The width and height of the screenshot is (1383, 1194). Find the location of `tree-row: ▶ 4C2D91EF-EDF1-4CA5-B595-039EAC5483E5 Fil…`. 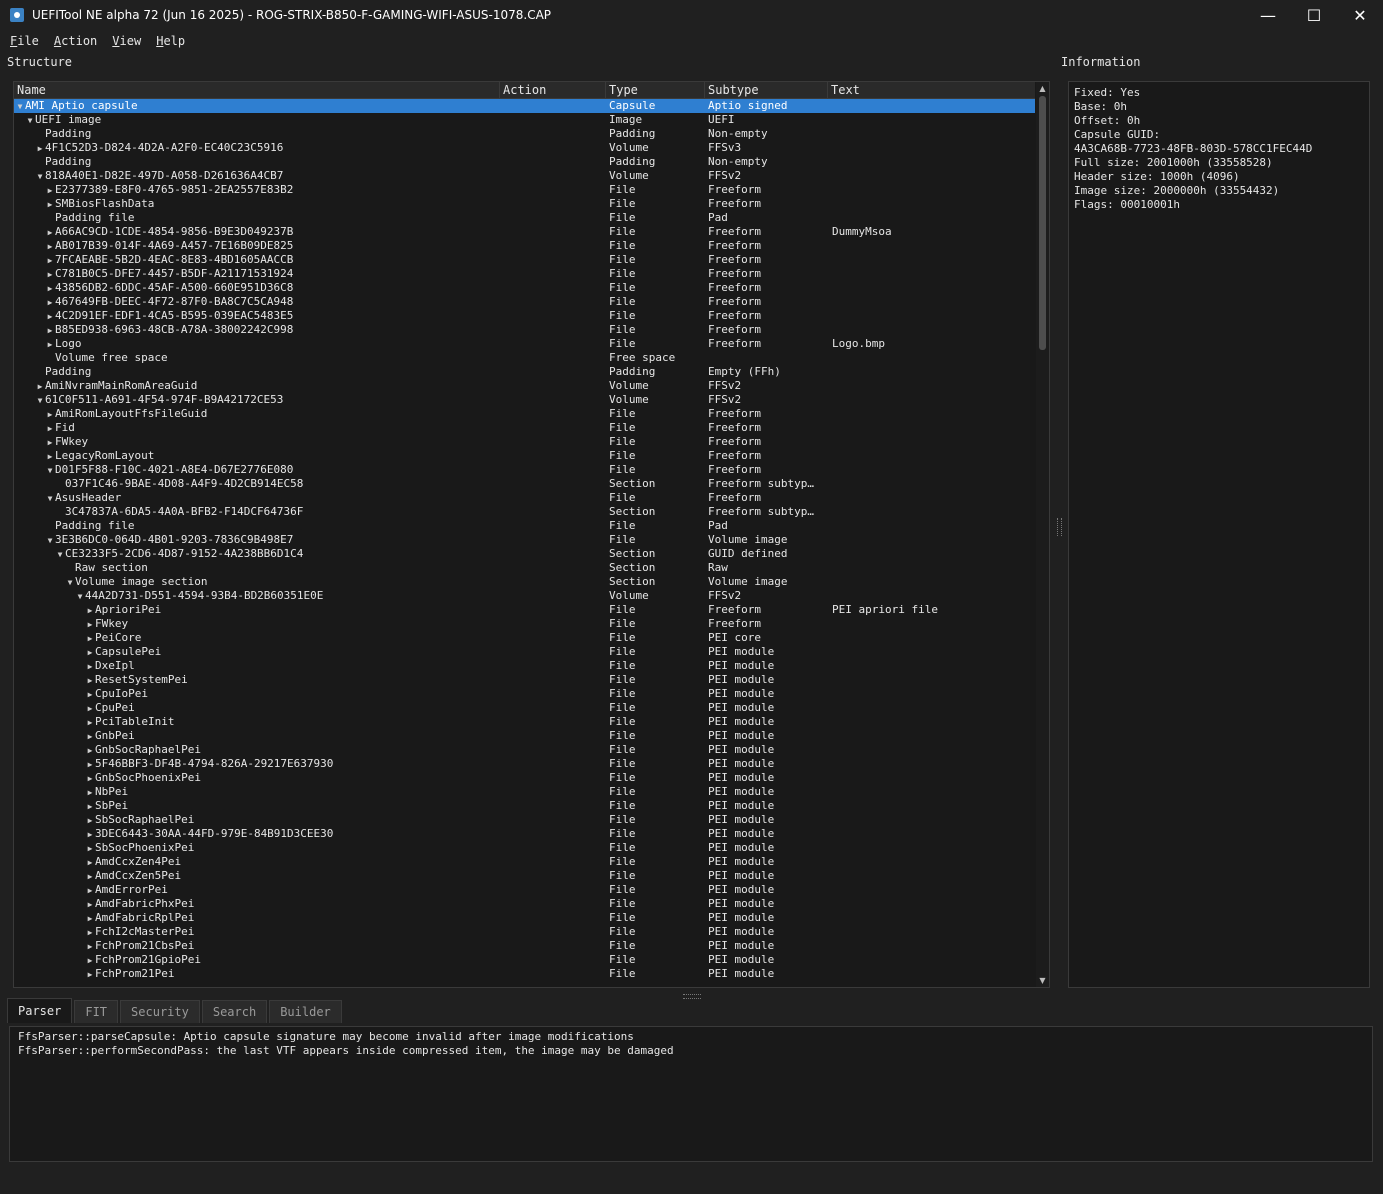

tree-row: ▶ 4C2D91EF-EDF1-4CA5-B595-039EAC5483E5 Fil… is located at coordinates (524, 316).